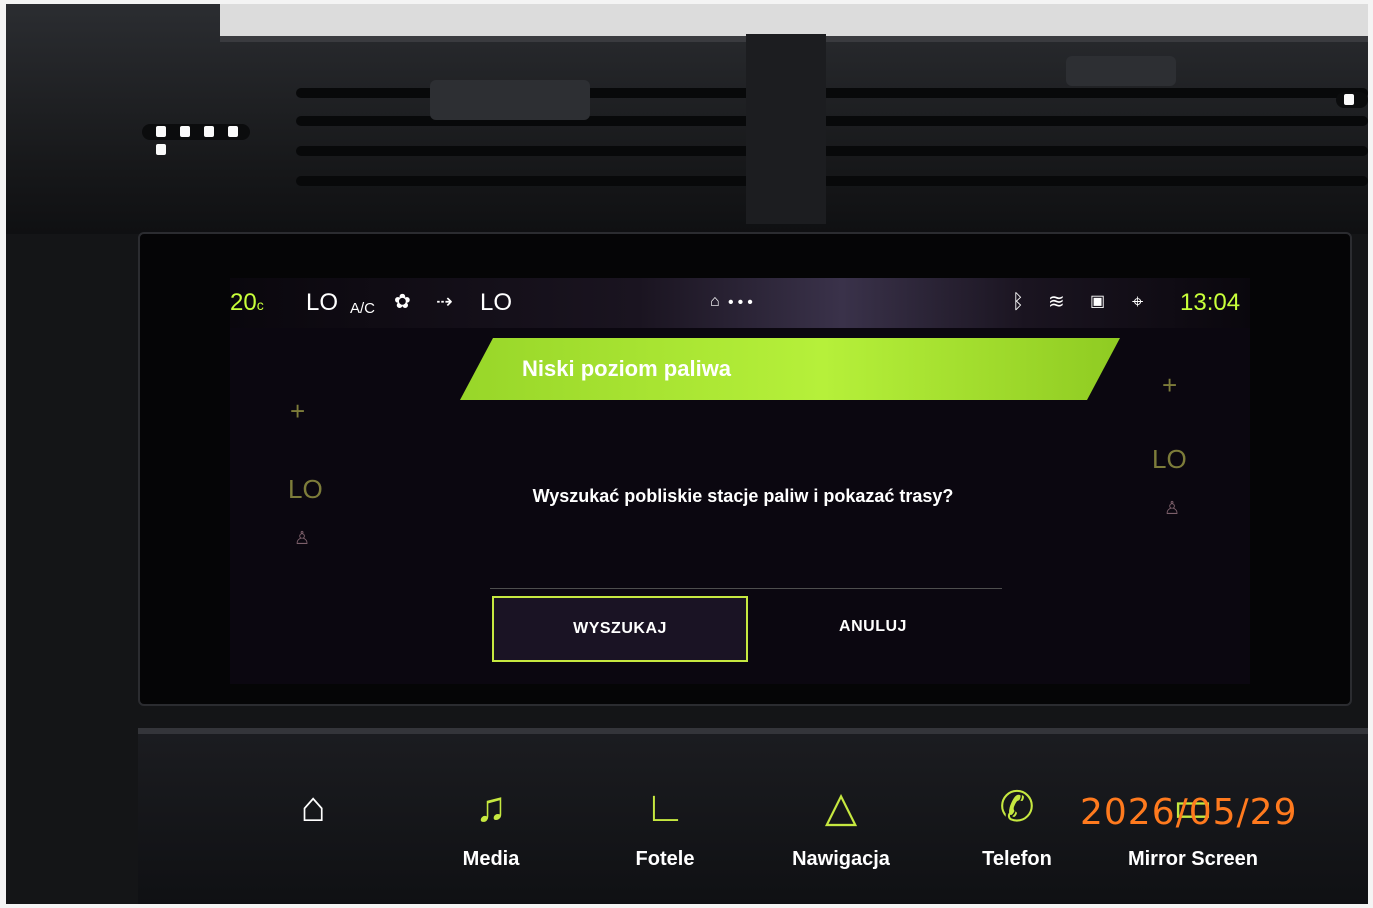 The width and height of the screenshot is (1373, 908). I want to click on status-bar: 20c LO A/C ✿ ⇢ LO ⌂ ••• ᛒ ≋ ▣ ⌖ 13:04, so click(740, 303).